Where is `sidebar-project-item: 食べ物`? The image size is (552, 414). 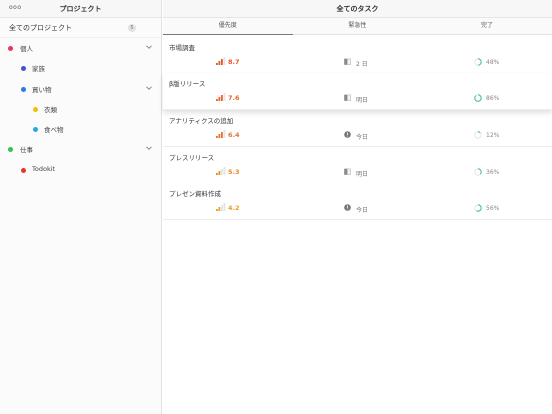
sidebar-project-item: 食べ物 is located at coordinates (80, 129).